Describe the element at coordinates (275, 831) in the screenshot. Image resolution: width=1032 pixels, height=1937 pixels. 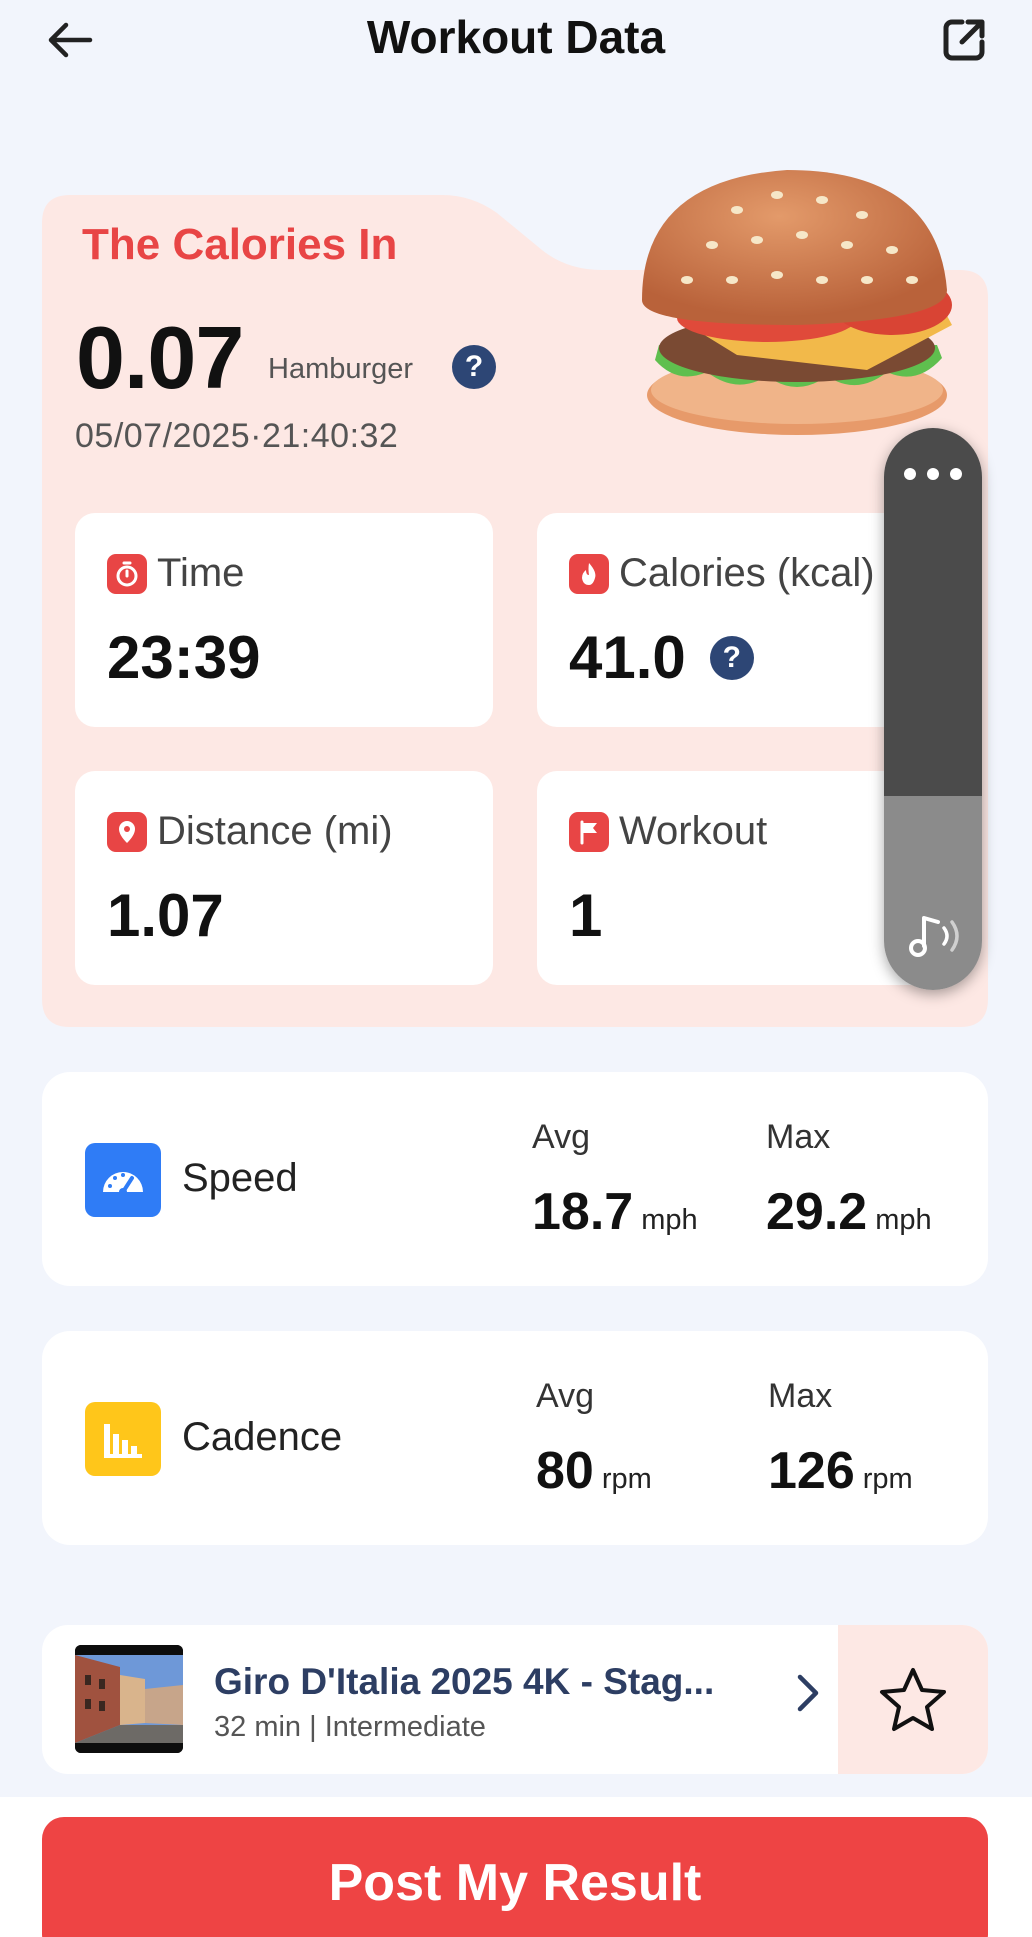
I see `distance-label: Distance (mi)` at that location.